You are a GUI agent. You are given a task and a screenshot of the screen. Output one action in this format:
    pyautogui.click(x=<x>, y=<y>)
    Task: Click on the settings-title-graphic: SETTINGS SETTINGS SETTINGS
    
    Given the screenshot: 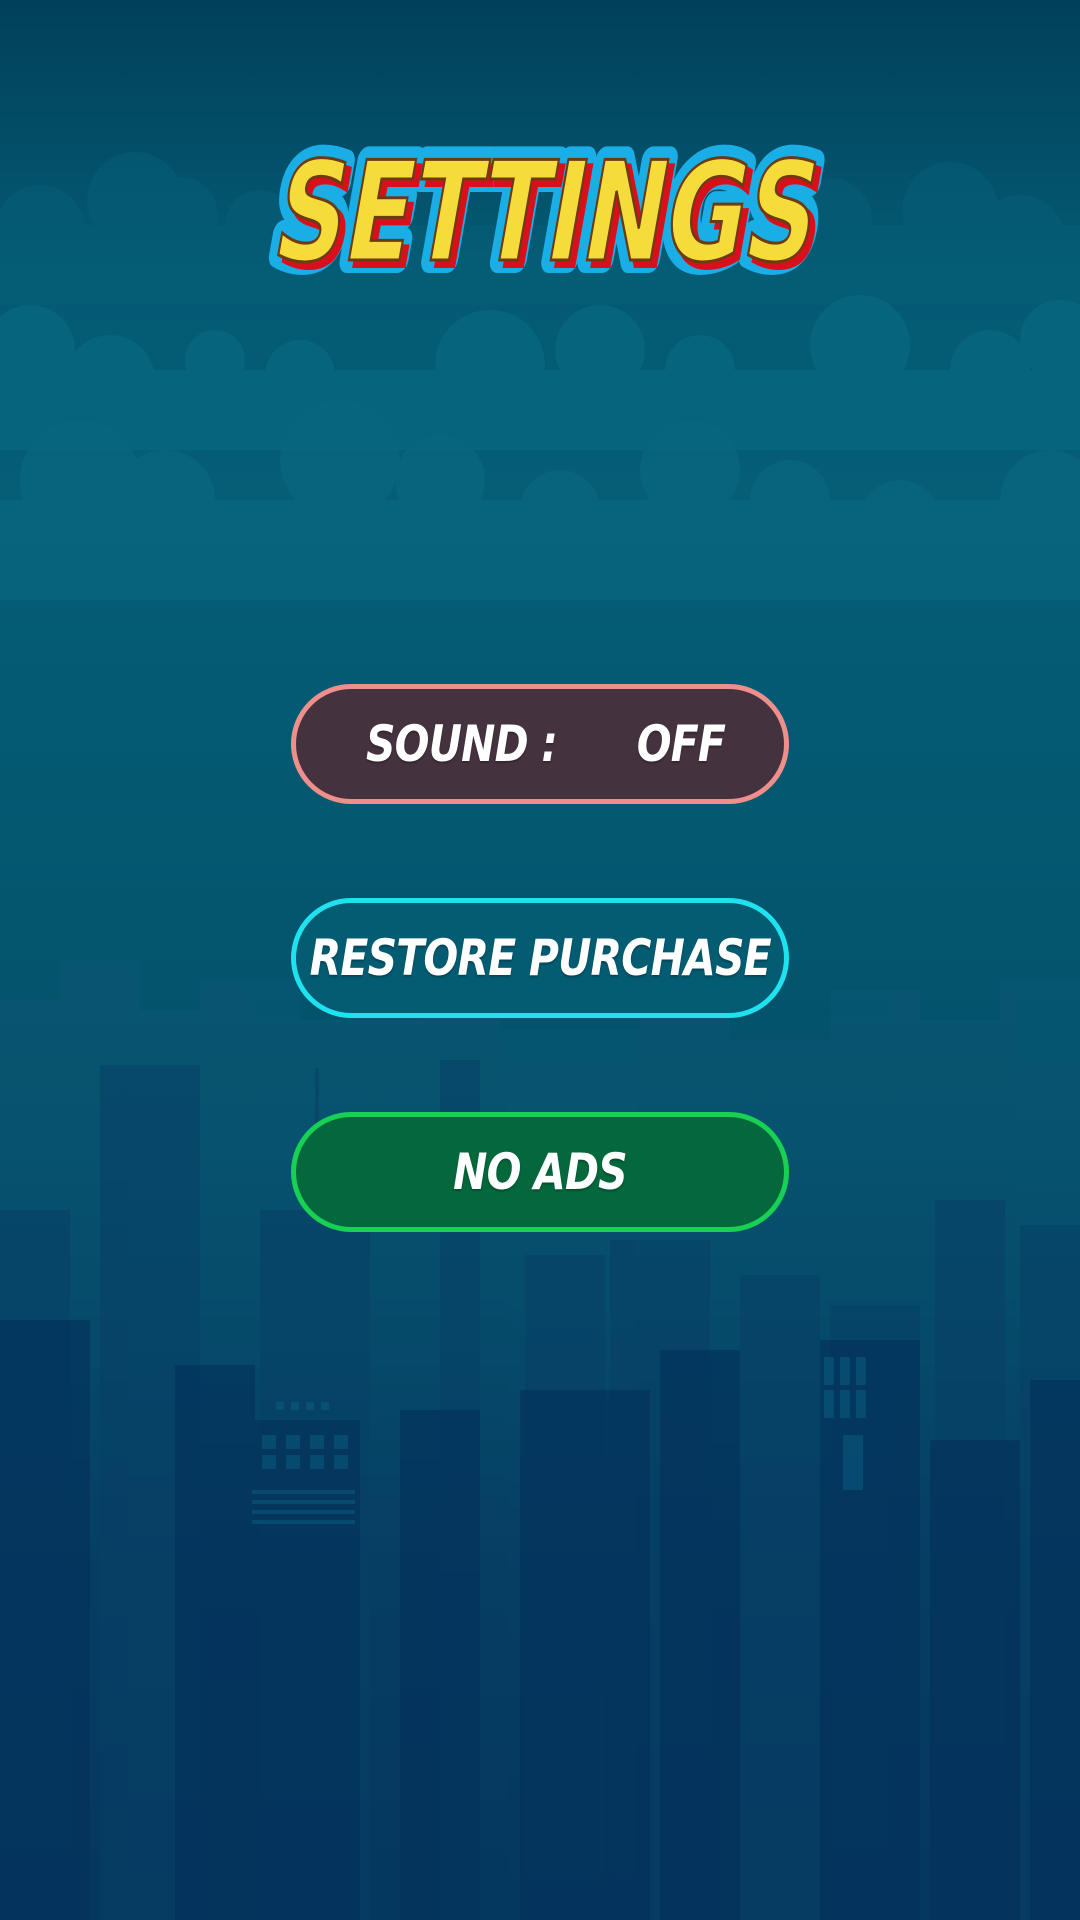 What is the action you would take?
    pyautogui.click(x=545, y=209)
    